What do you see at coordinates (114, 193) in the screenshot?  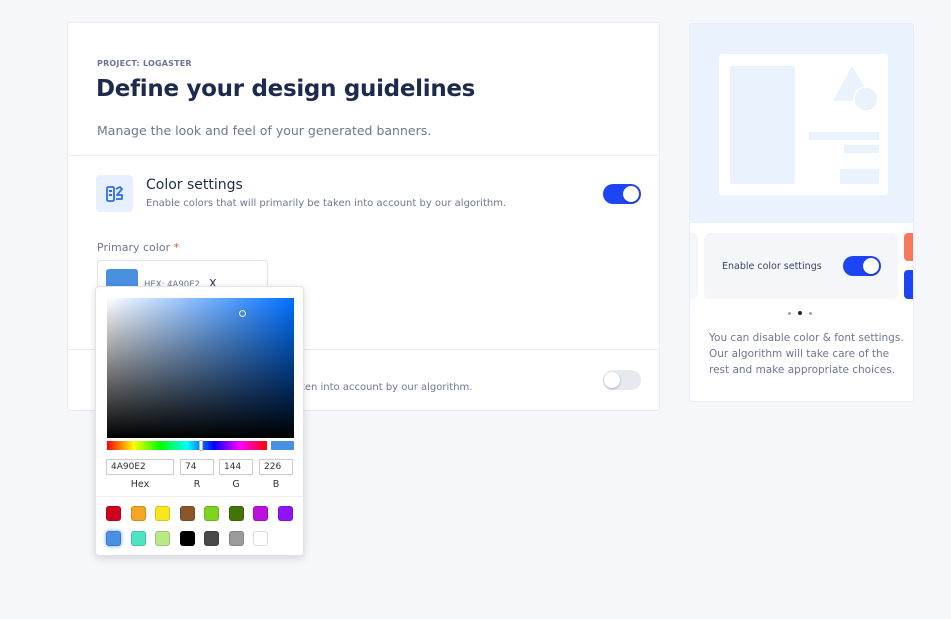 I see `palette-swatch-icon` at bounding box center [114, 193].